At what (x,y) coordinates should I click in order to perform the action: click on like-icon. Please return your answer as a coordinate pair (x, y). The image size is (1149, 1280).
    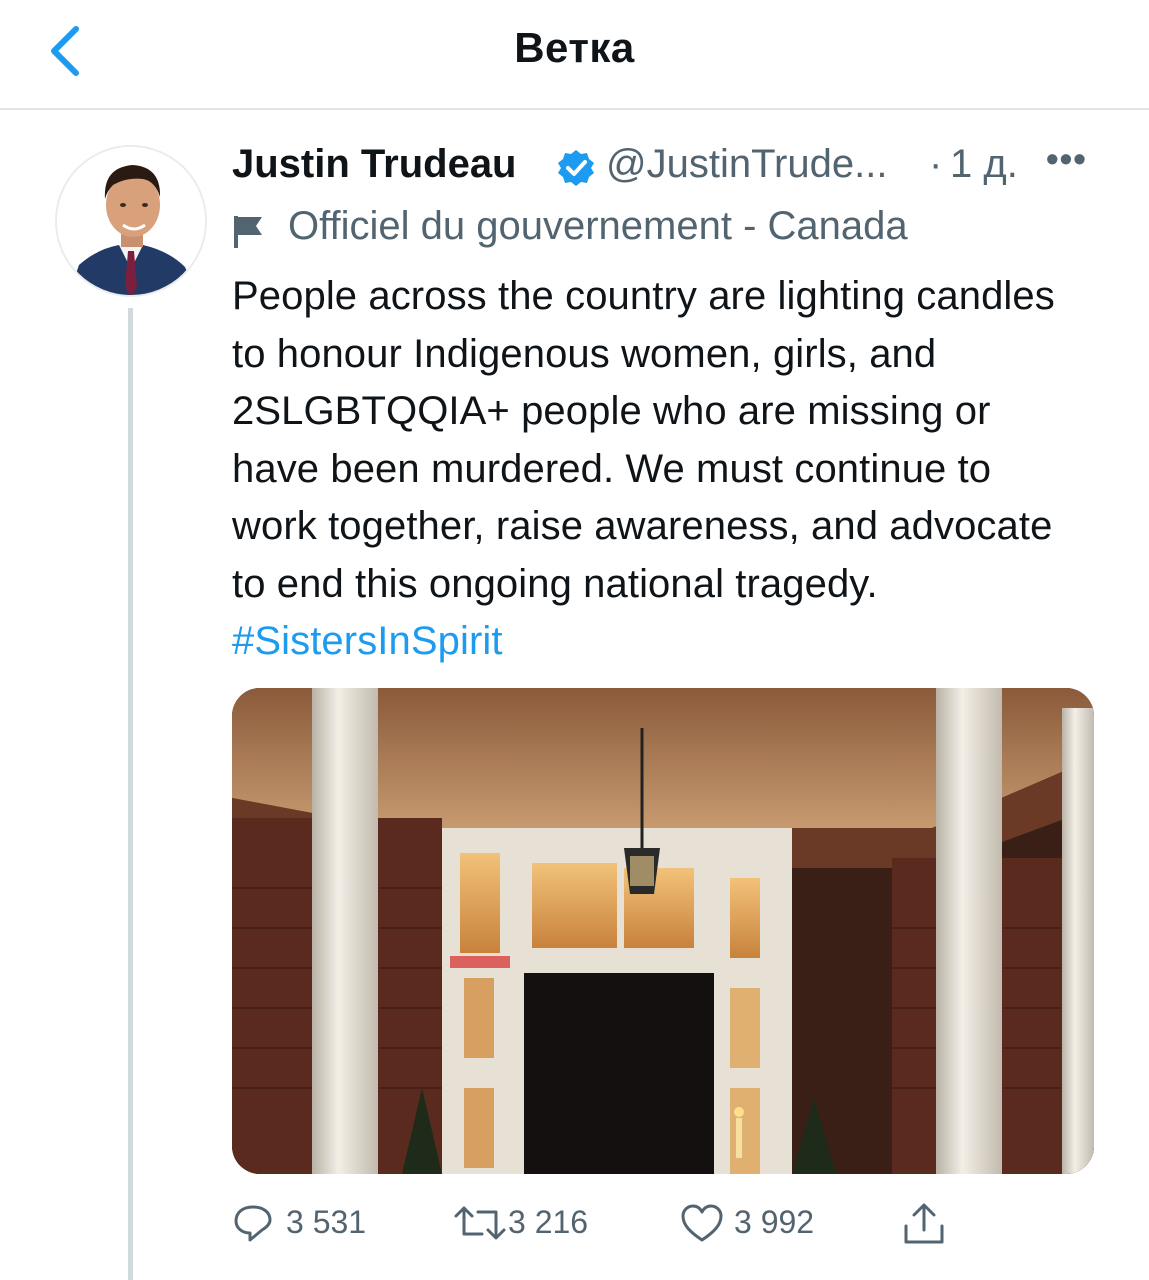
    Looking at the image, I should click on (702, 1223).